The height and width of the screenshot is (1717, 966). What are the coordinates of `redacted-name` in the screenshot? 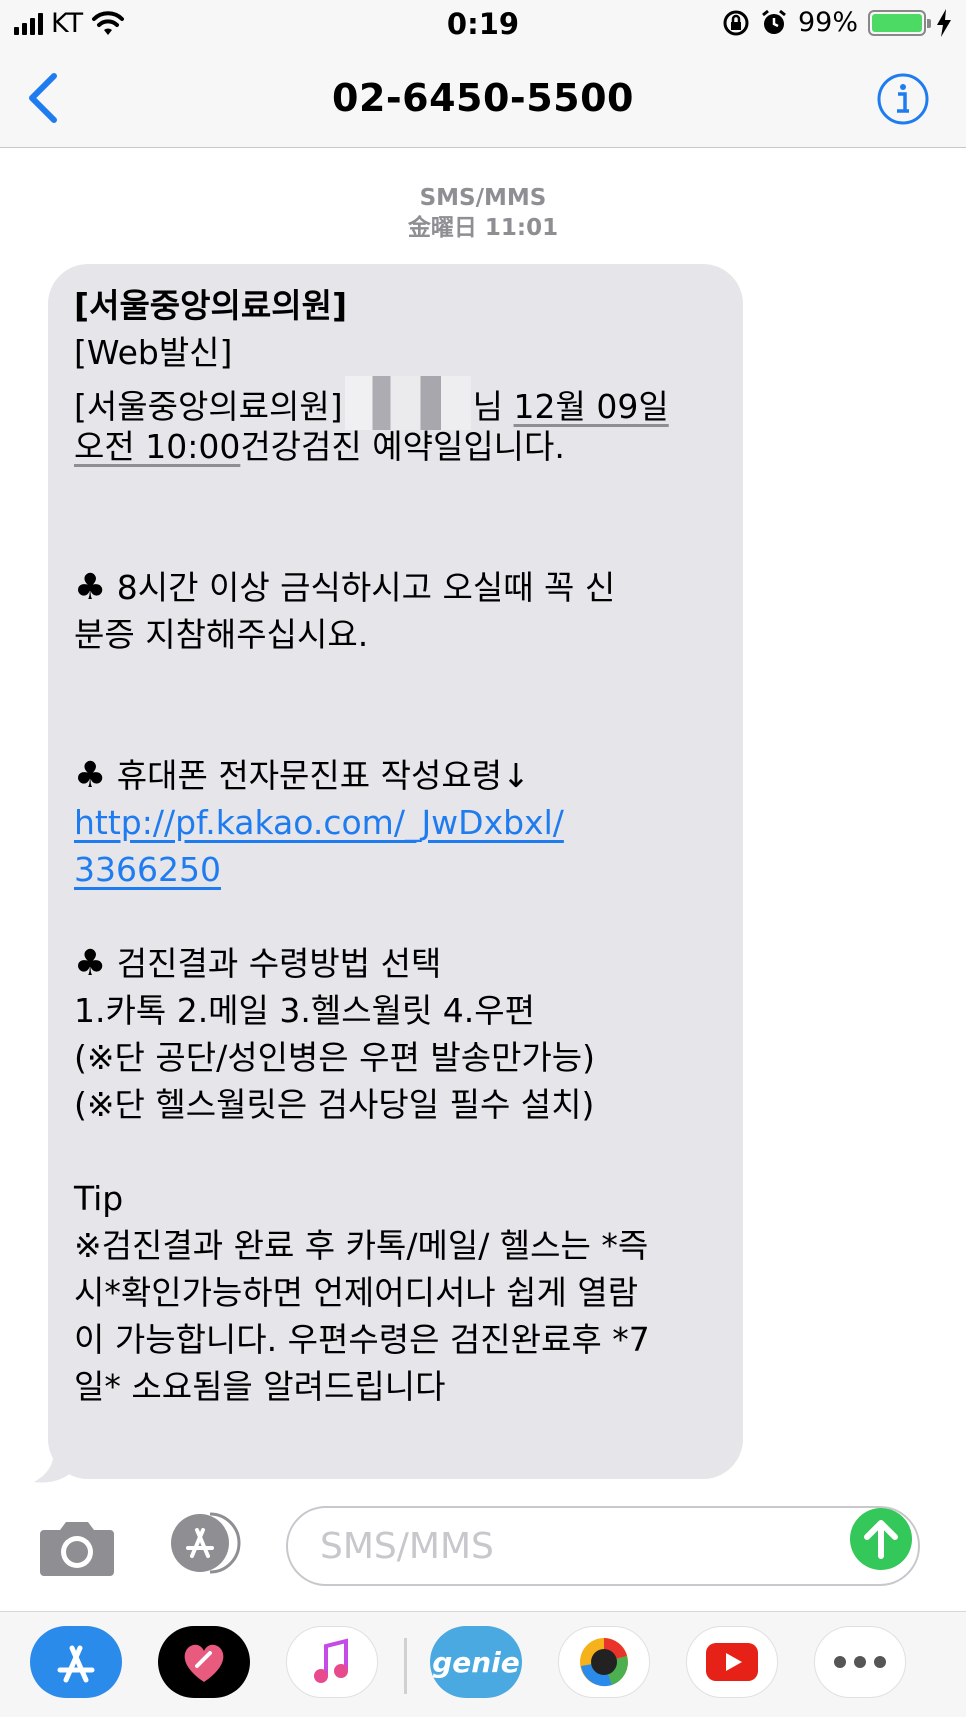 It's located at (407, 403).